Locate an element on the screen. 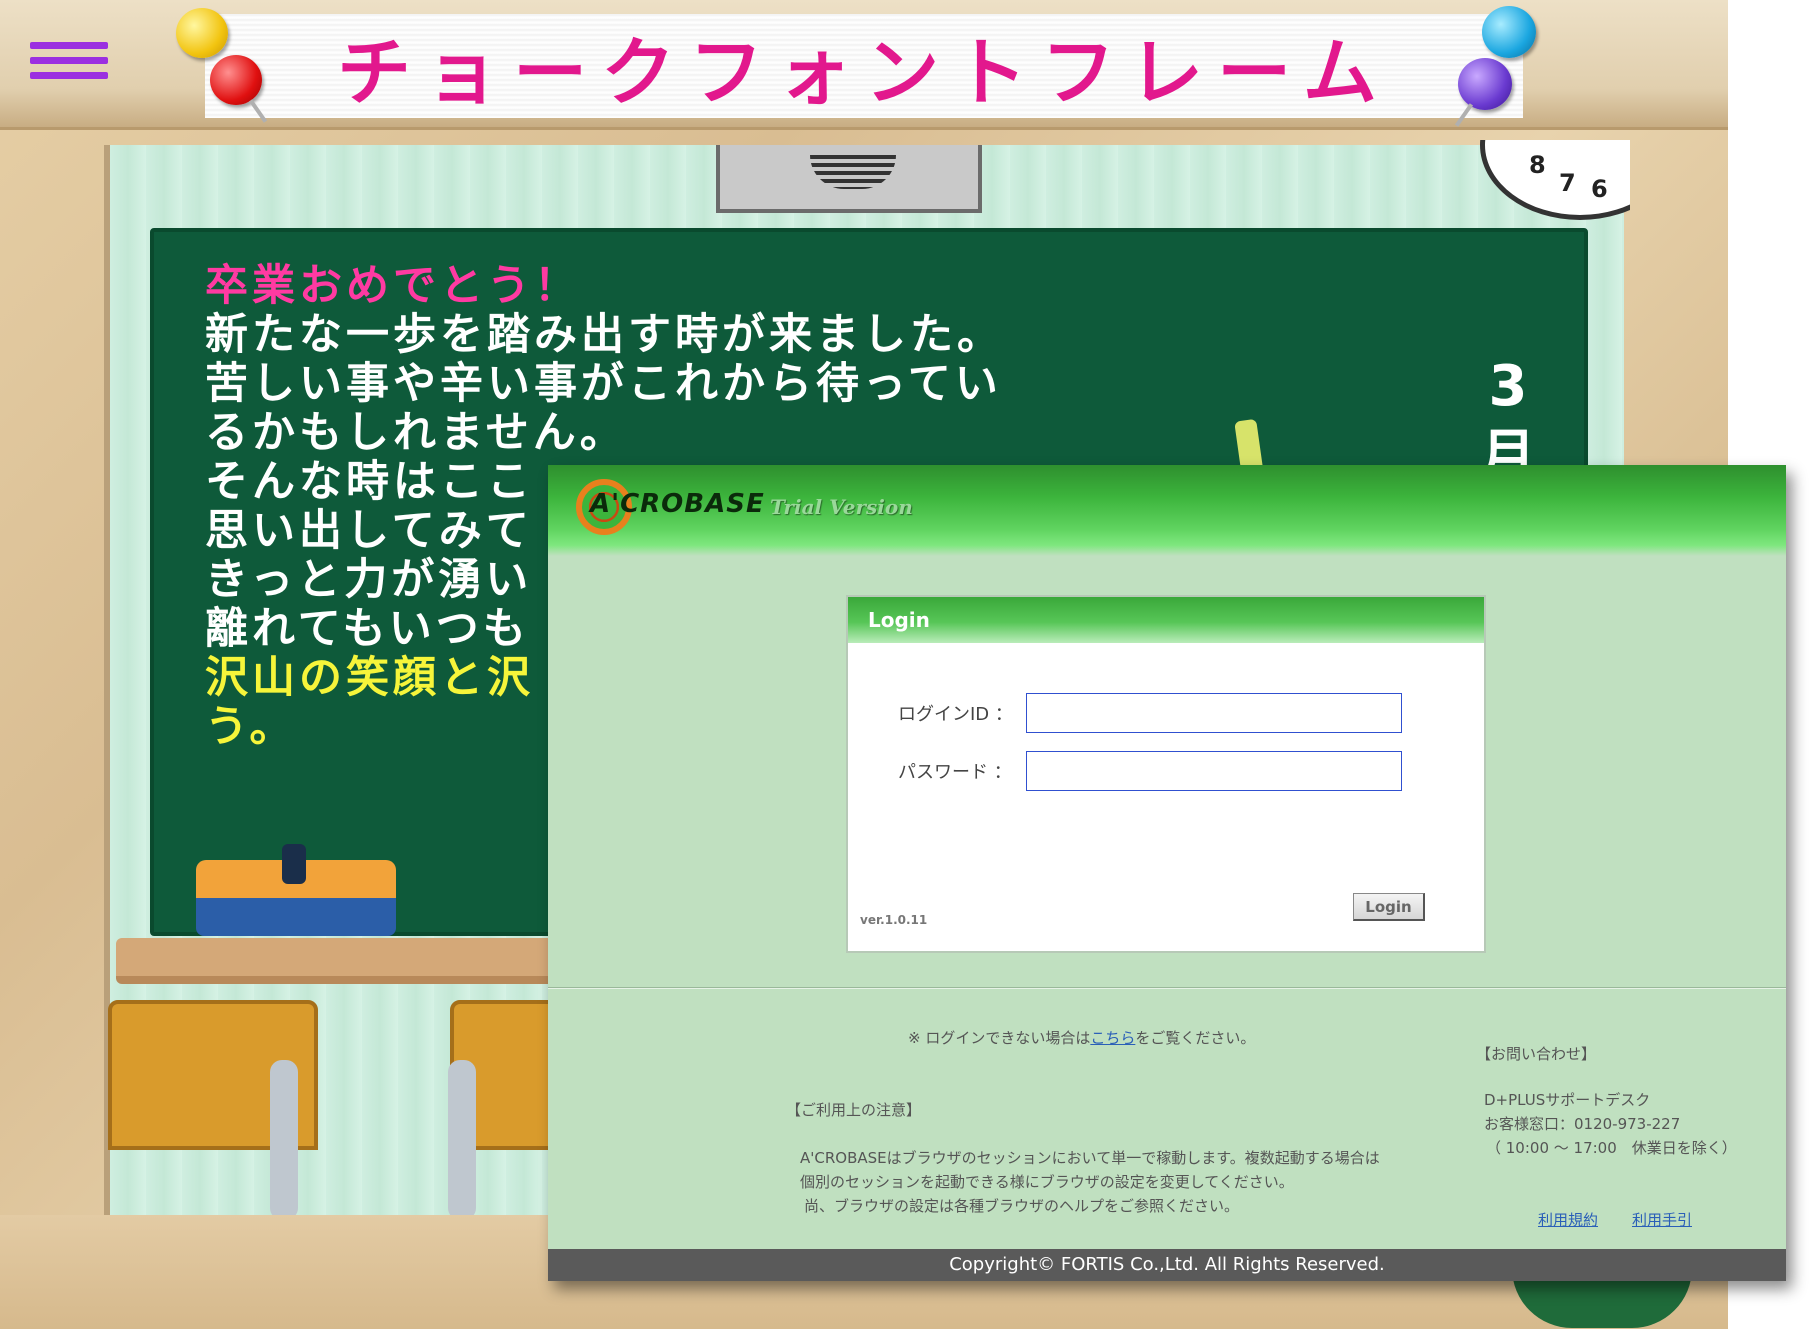 The width and height of the screenshot is (1809, 1329). help-prefix: ※ ログインできない場合は is located at coordinates (999, 1038).